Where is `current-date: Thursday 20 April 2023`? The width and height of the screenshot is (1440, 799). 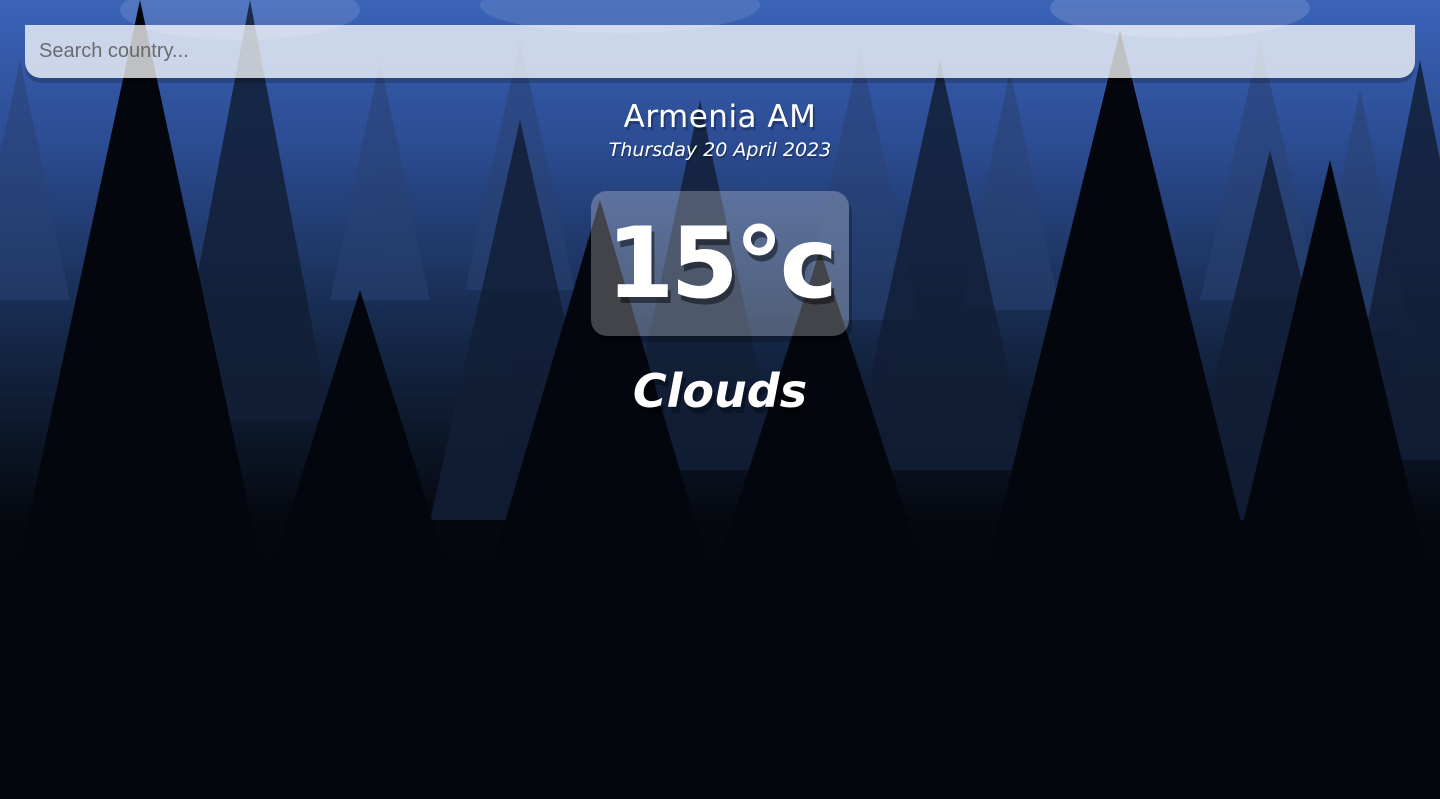
current-date: Thursday 20 April 2023 is located at coordinates (720, 150).